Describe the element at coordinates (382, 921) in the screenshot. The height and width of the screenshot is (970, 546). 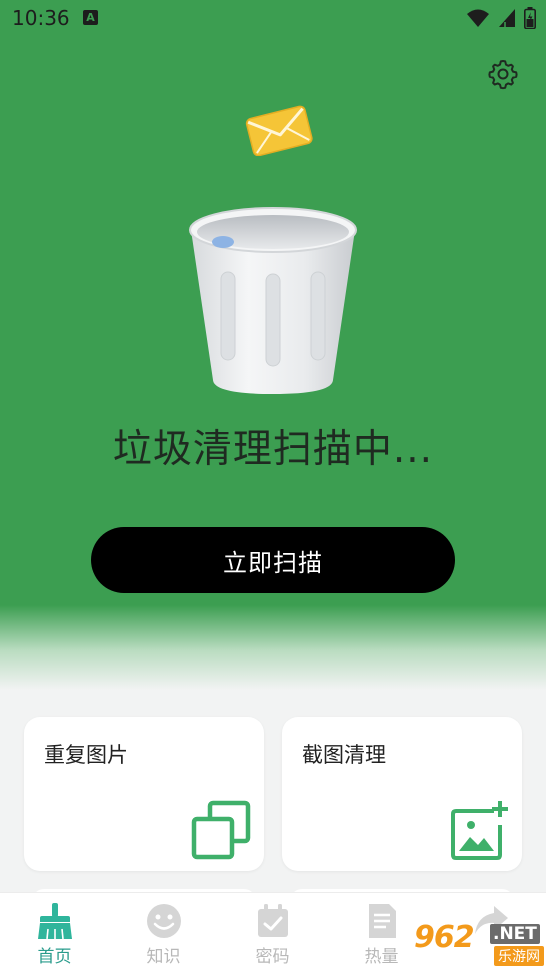
I see `document-icon` at that location.